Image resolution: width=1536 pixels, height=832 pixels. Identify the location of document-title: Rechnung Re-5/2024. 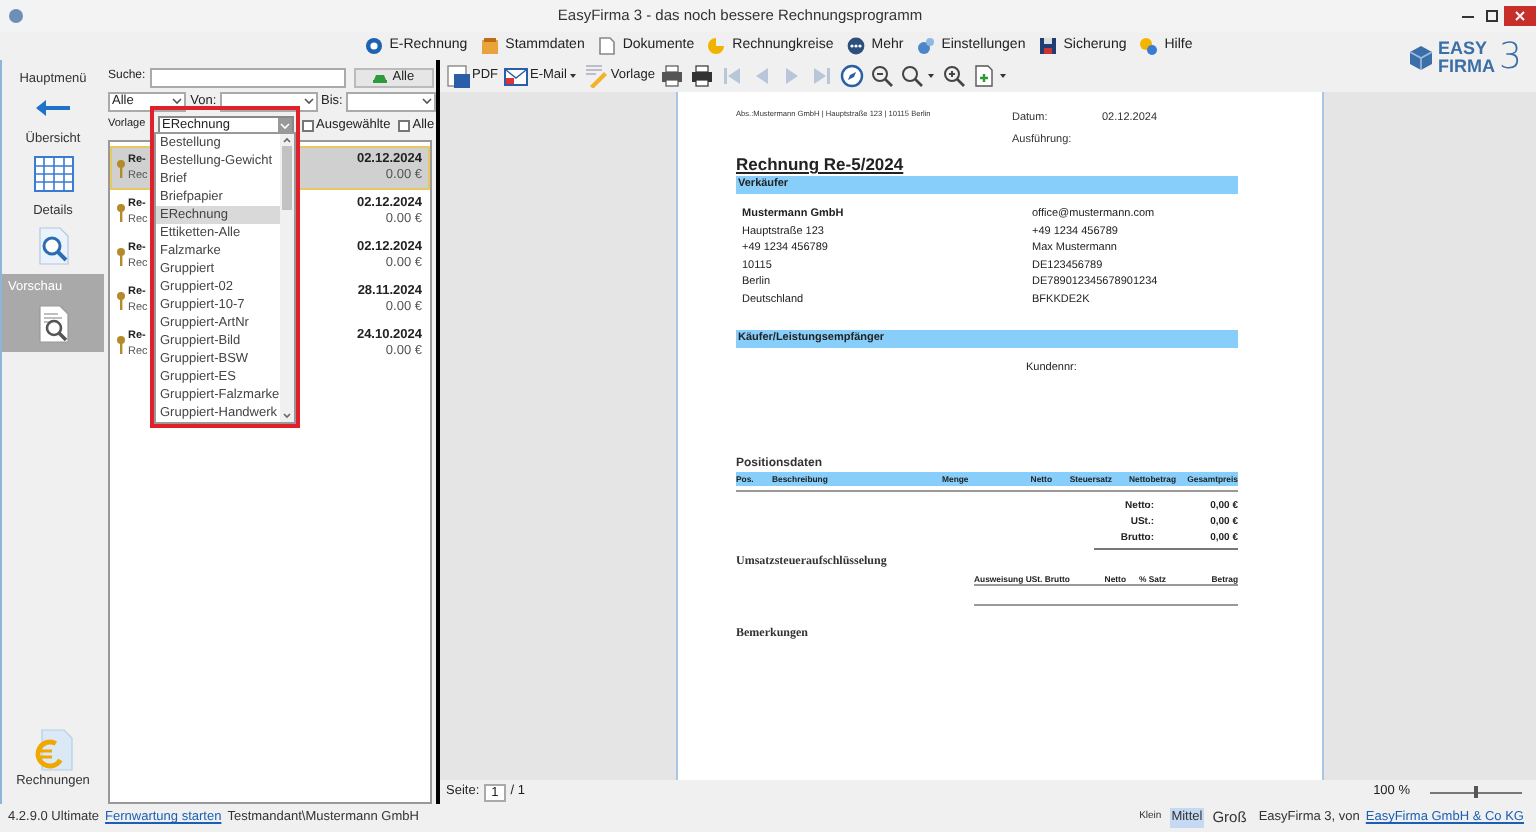
(821, 165).